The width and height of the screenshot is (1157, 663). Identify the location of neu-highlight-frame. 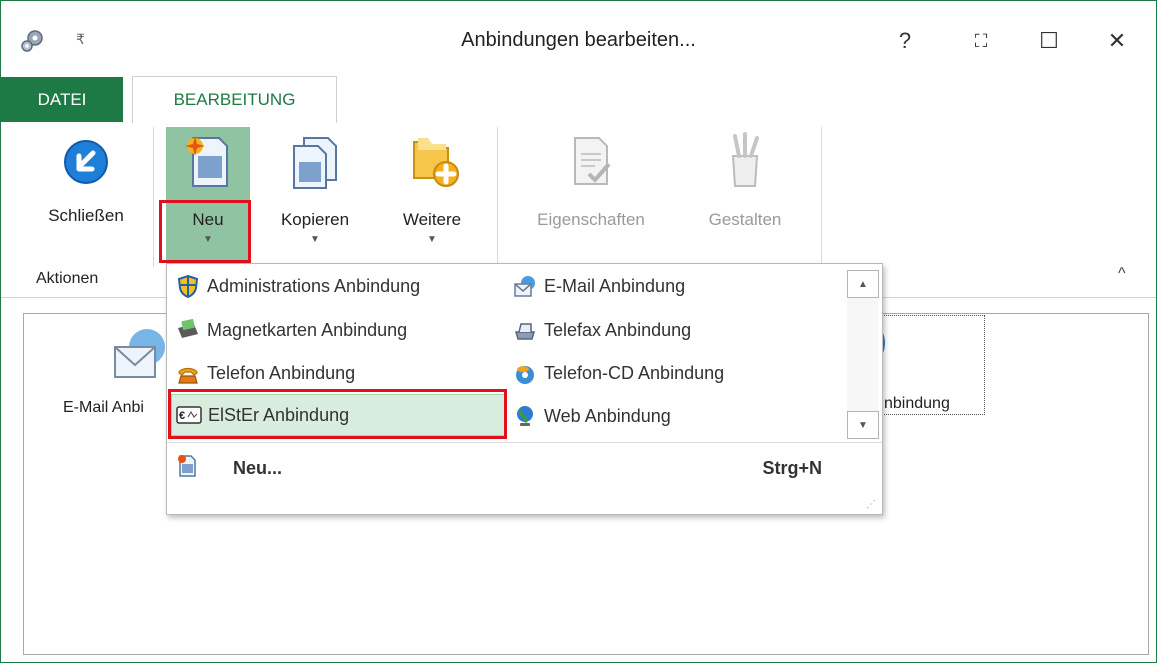
(205, 231).